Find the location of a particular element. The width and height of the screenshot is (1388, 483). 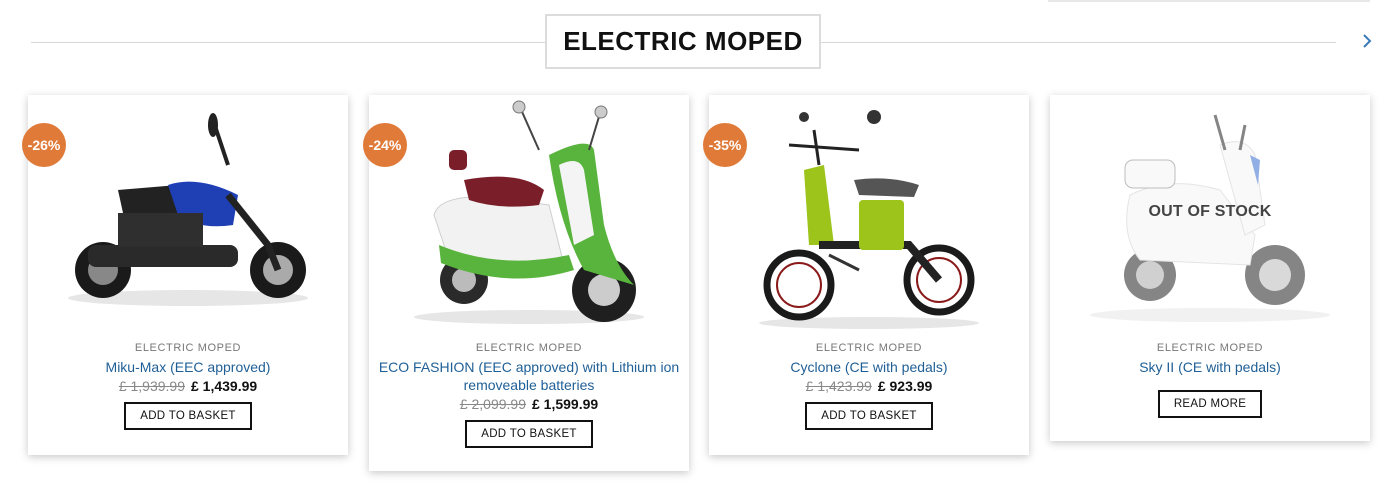

old-price: £ 1,423.99 is located at coordinates (838, 386).